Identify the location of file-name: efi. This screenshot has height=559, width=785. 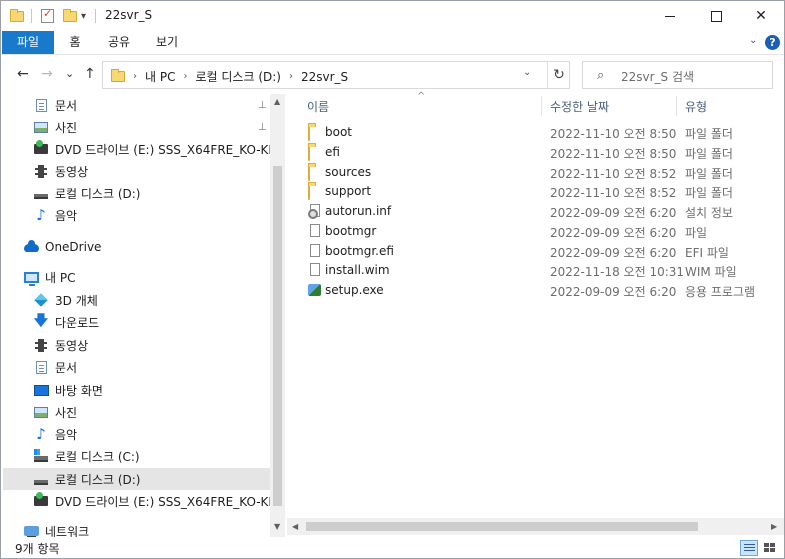
(332, 152).